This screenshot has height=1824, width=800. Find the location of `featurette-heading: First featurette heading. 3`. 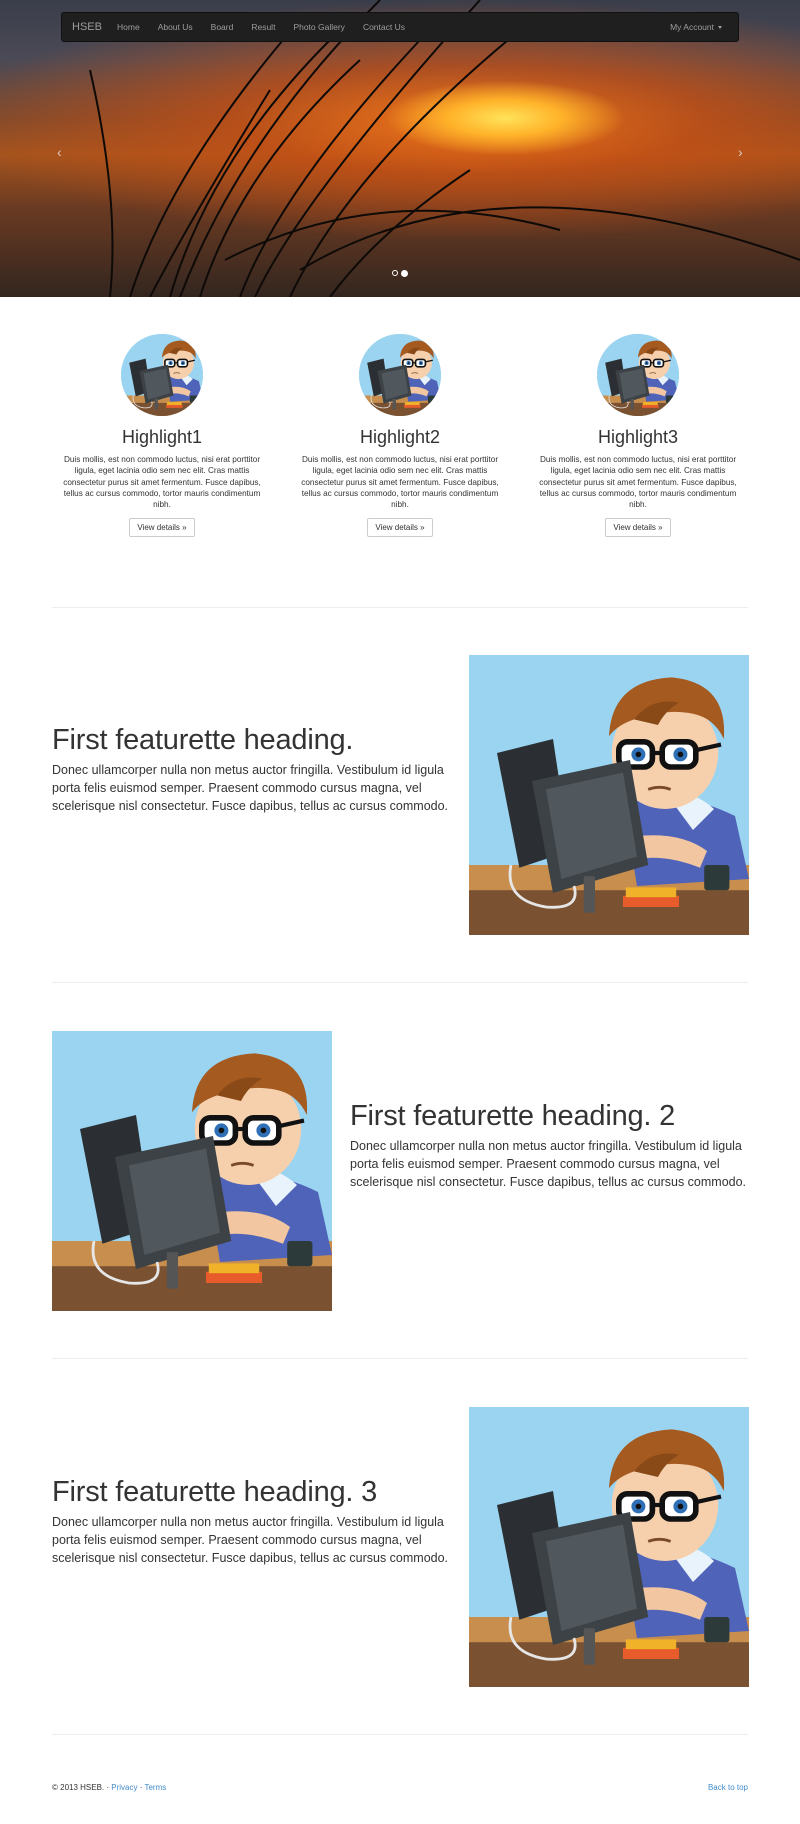

featurette-heading: First featurette heading. 3 is located at coordinates (215, 1492).